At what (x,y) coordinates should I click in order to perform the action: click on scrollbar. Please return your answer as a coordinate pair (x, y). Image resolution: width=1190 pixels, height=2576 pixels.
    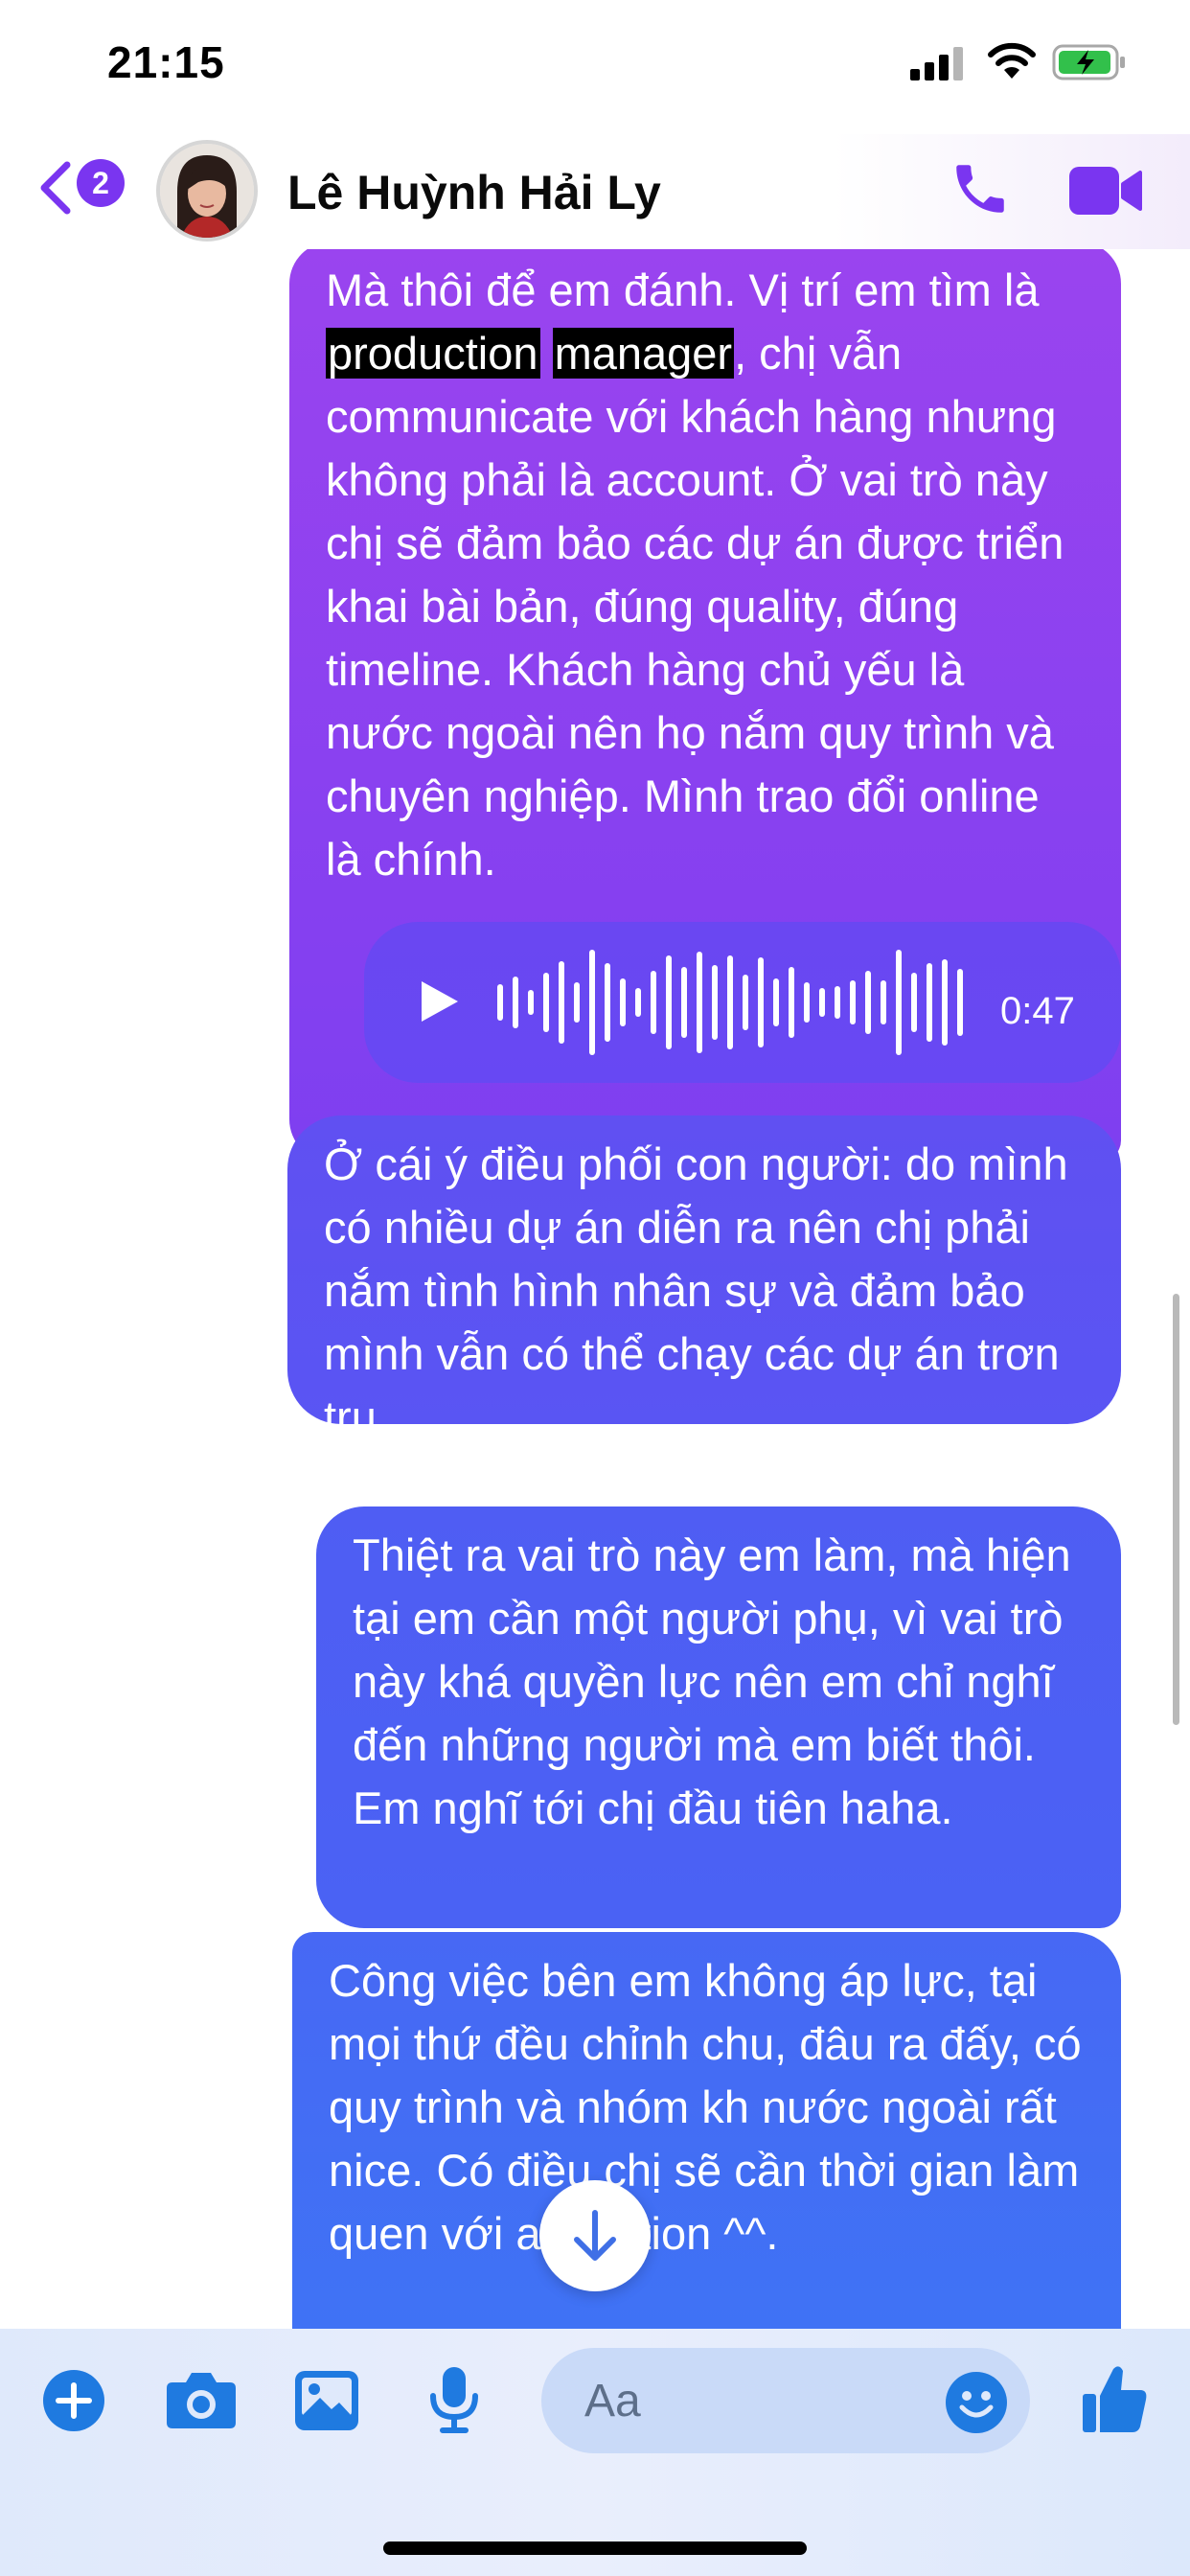
    Looking at the image, I should click on (1176, 1509).